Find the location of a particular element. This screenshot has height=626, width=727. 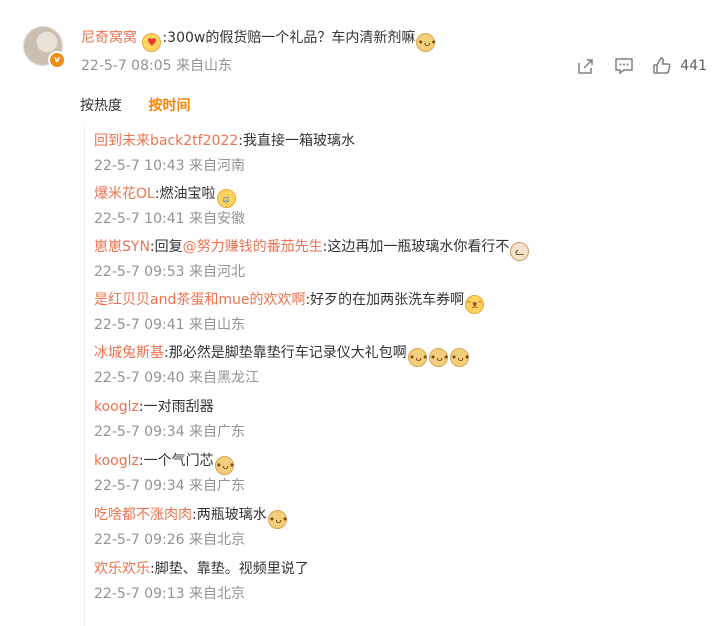

reply-meta: 22-5-7 09:53 来自河北 is located at coordinates (169, 272).